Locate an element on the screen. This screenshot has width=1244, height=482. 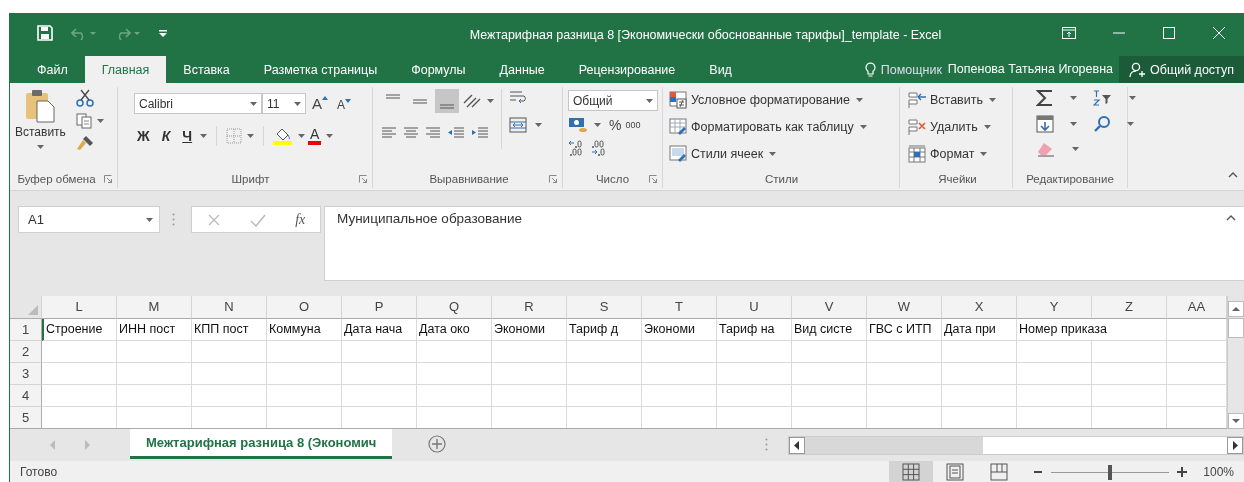
check-icon is located at coordinates (257, 219).